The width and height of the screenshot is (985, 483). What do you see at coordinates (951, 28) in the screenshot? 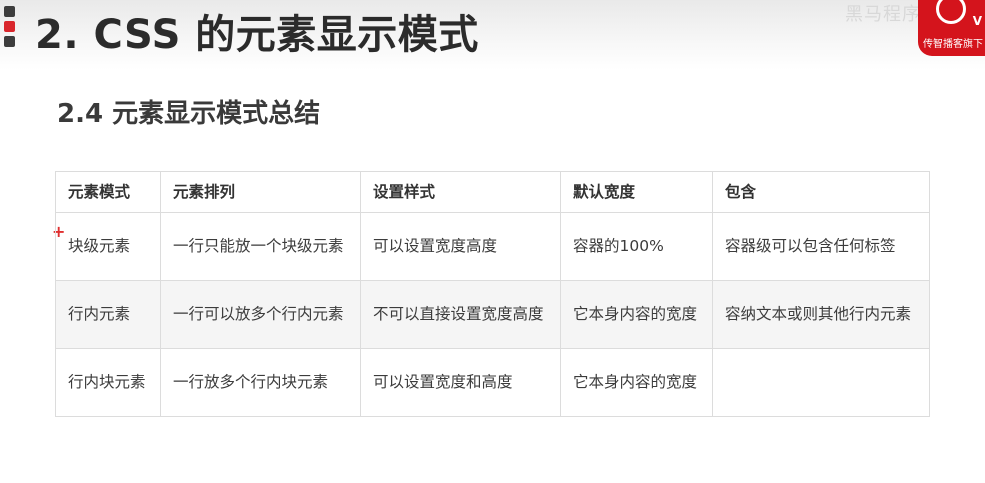
I see `brand-logo: V 传智播客旗下` at bounding box center [951, 28].